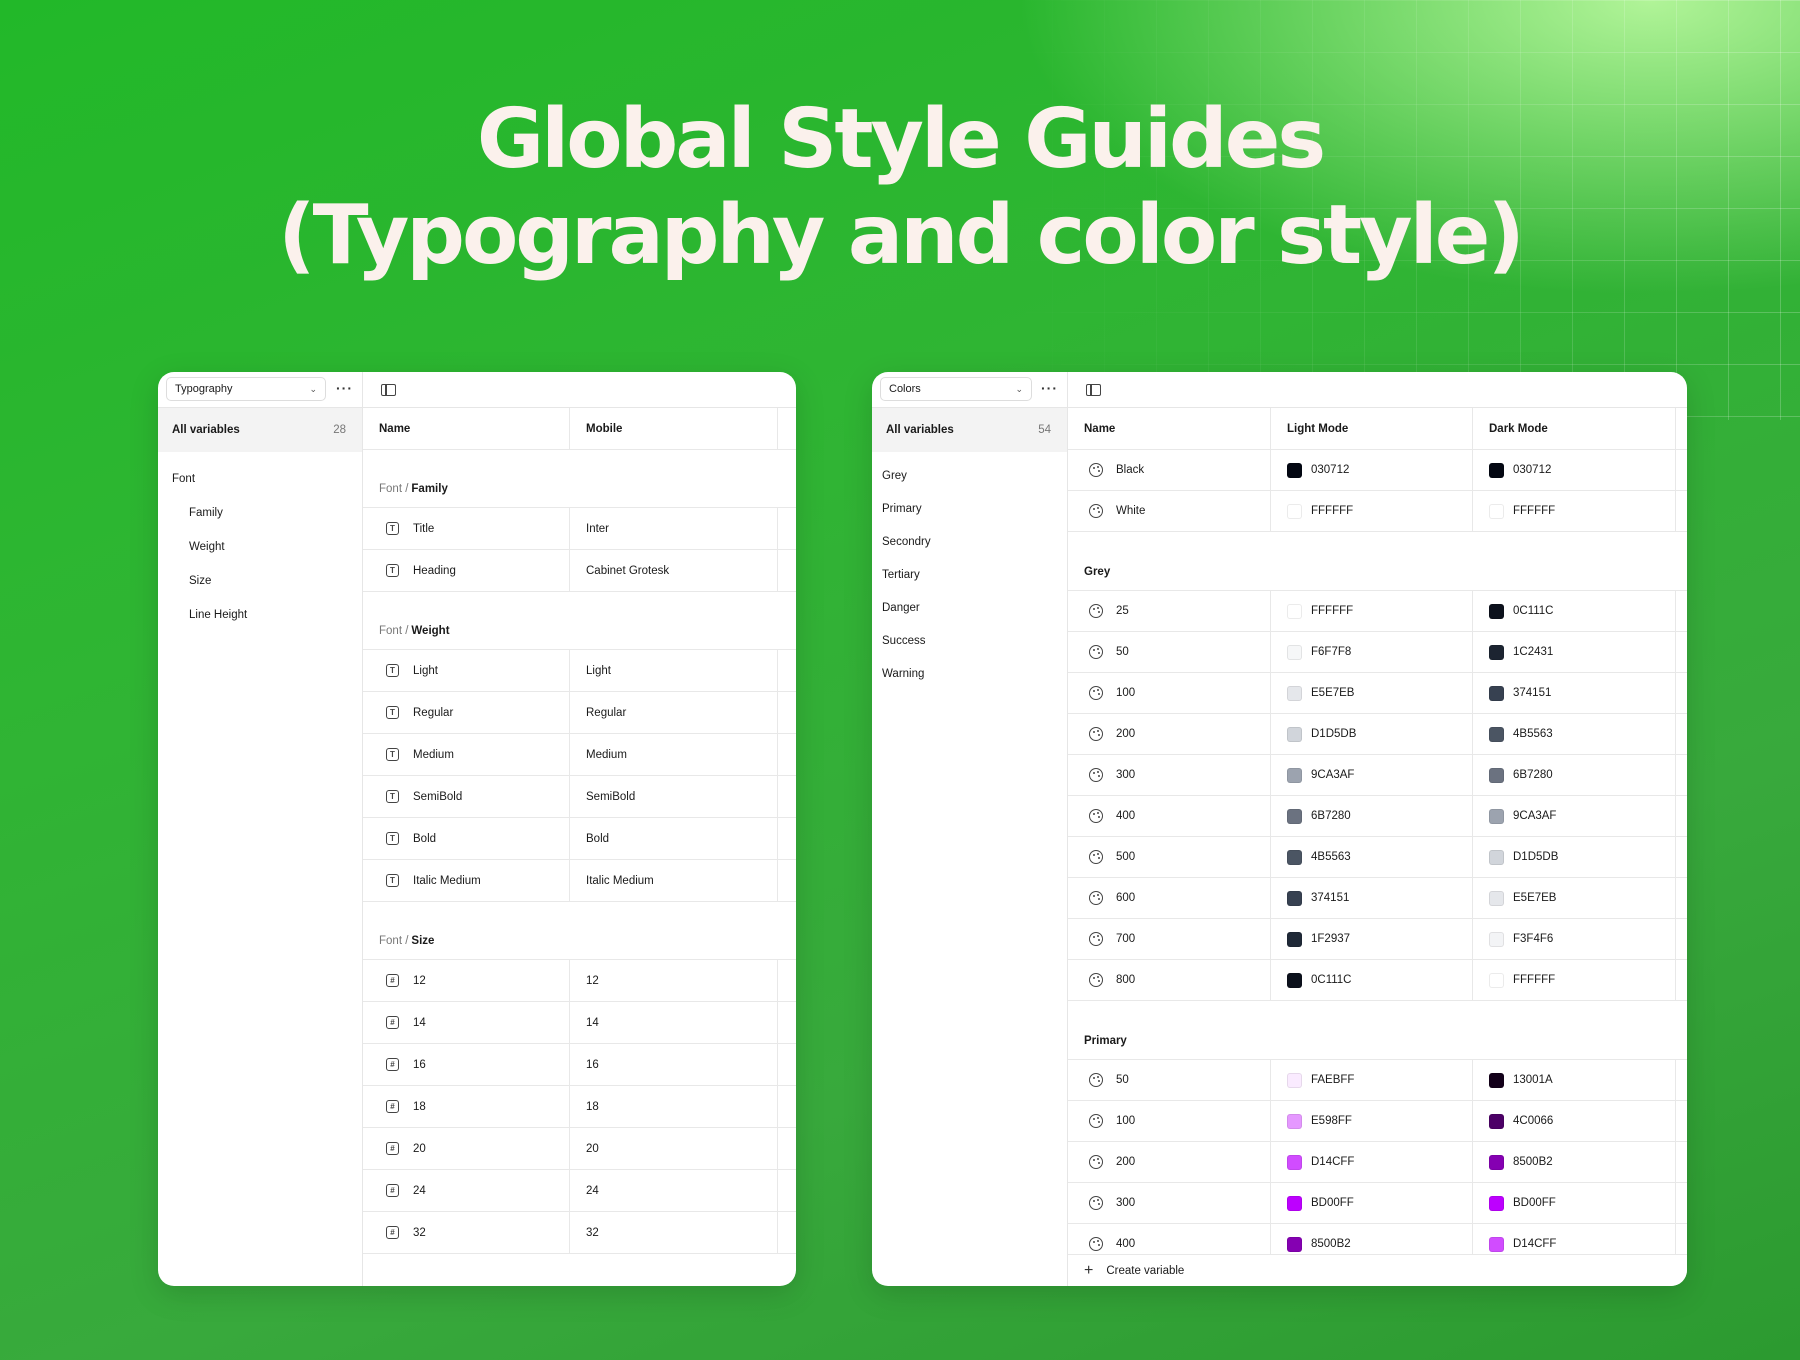 The image size is (1800, 1360). I want to click on dark-mode-value-cell: 030712, so click(1574, 470).